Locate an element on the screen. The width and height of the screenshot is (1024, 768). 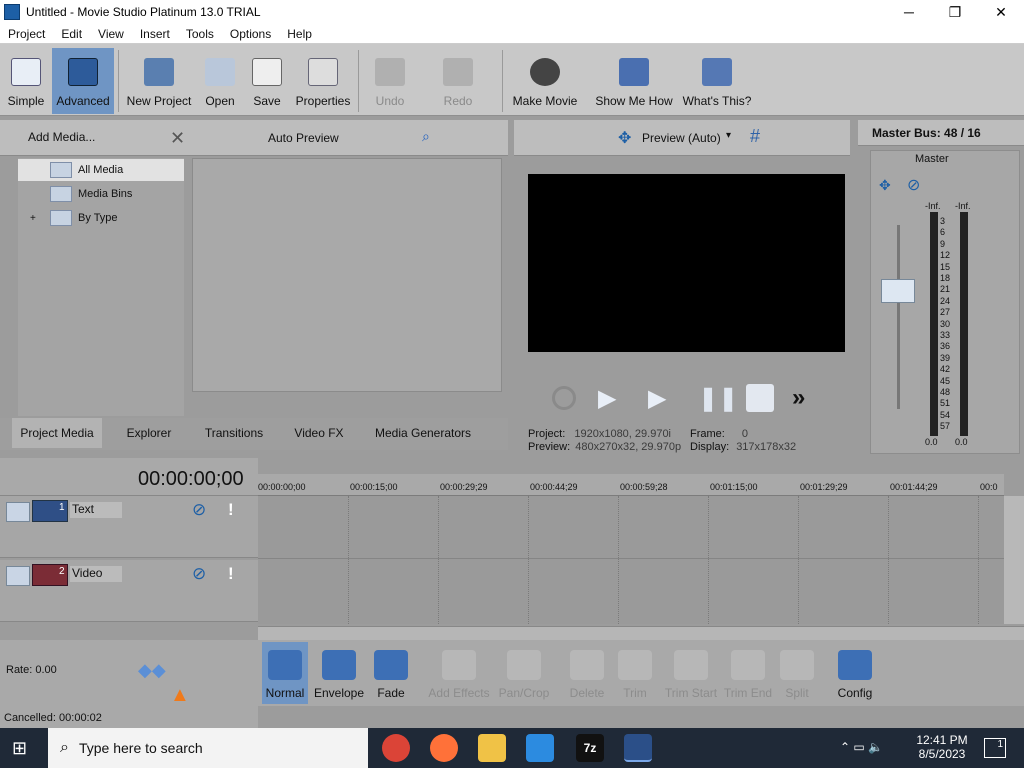
redo-button: Redo is located at coordinates (458, 81).